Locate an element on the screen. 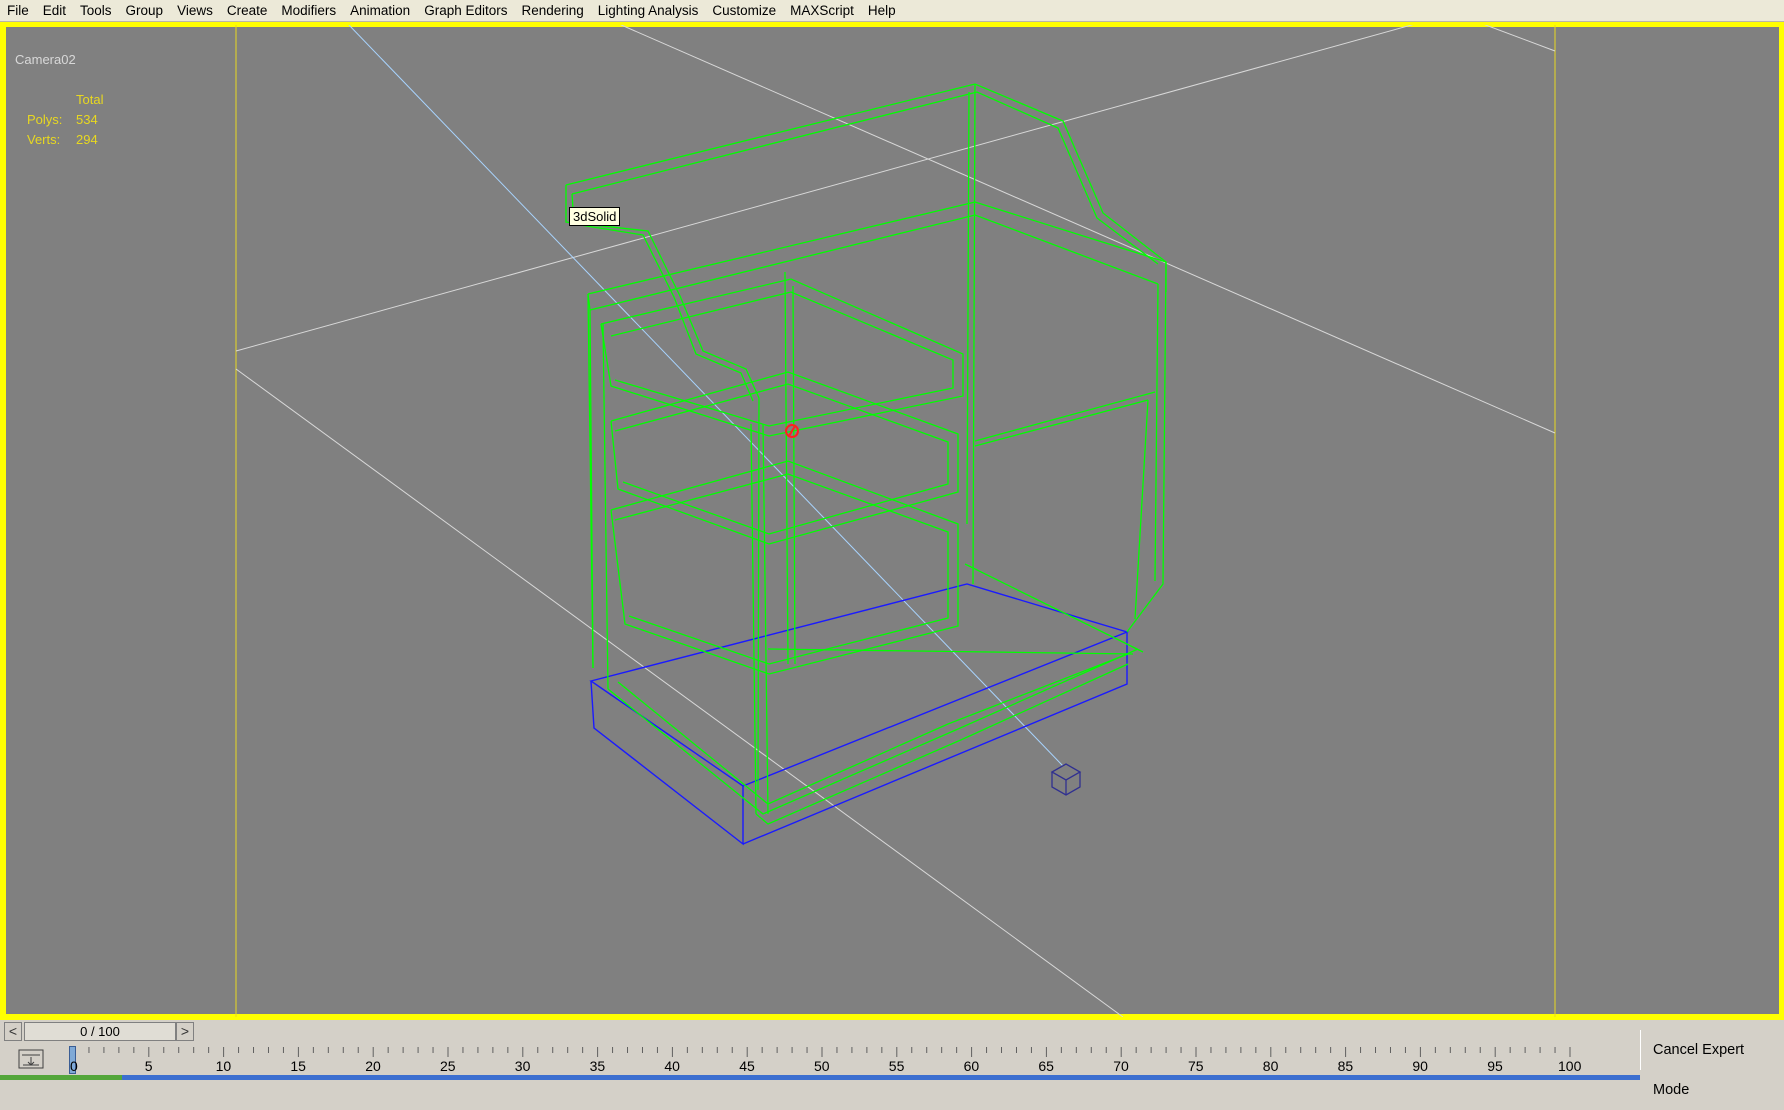 The image size is (1784, 1110). track-bar-tick-label: 10 is located at coordinates (223, 1066).